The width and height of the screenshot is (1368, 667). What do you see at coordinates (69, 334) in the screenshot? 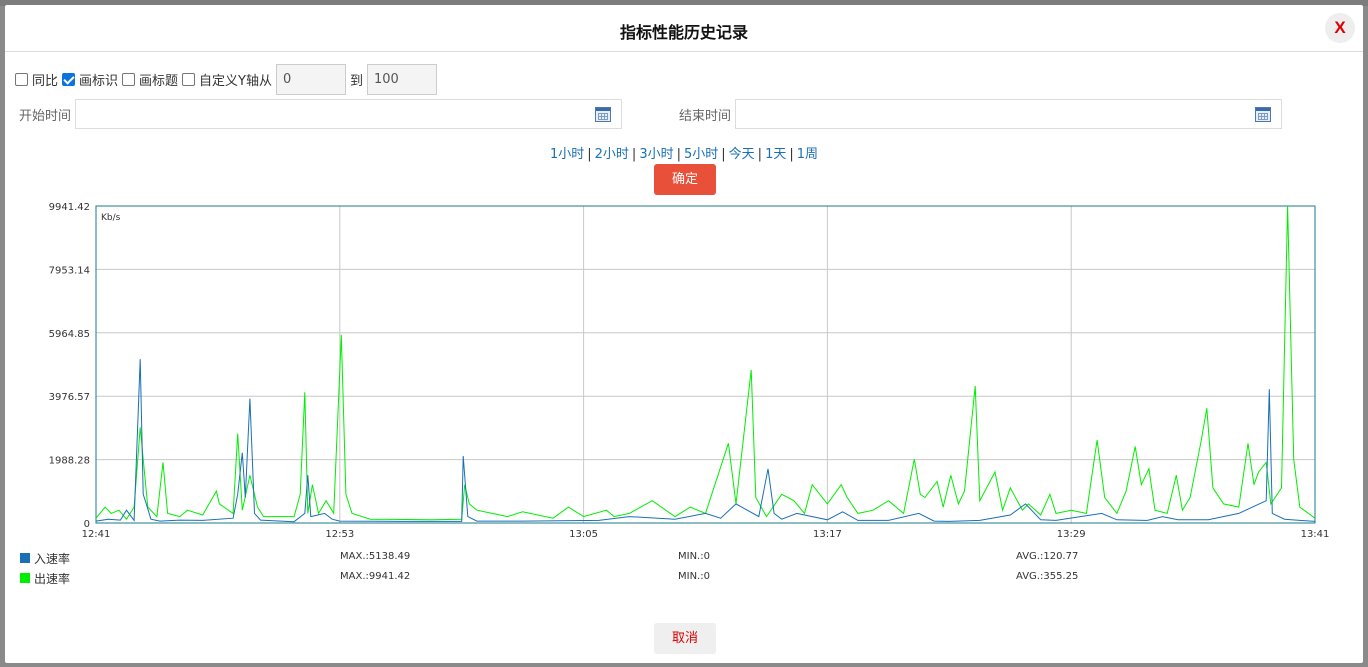
I see `y-tick-label: 5964.85` at bounding box center [69, 334].